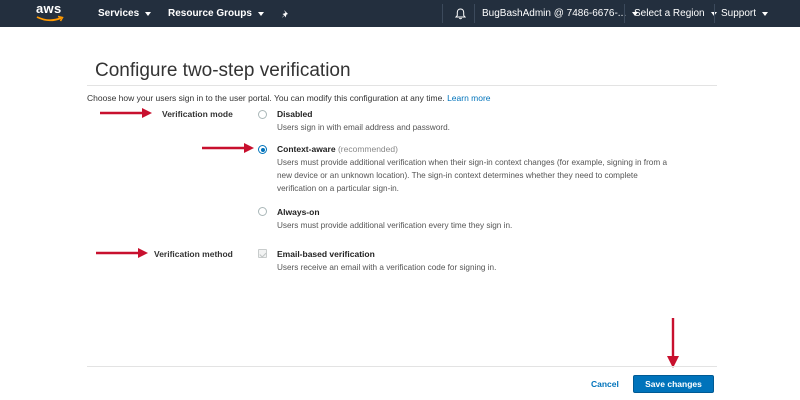 Image resolution: width=800 pixels, height=400 pixels. I want to click on aws-logo: aws, so click(52, 13).